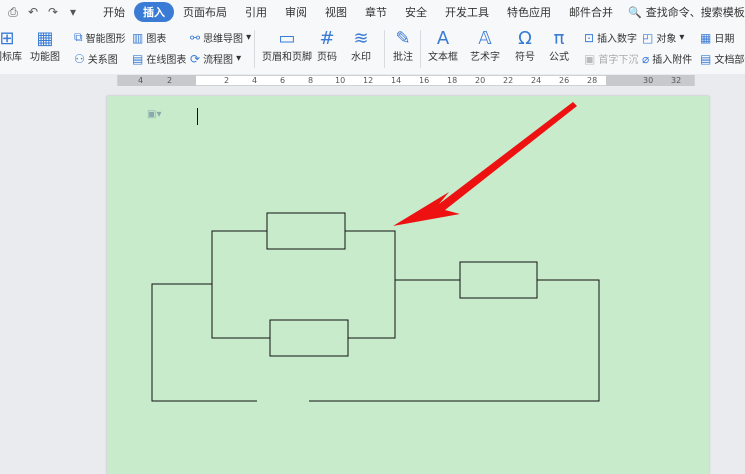  I want to click on comment-icon: ✎, so click(403, 38).